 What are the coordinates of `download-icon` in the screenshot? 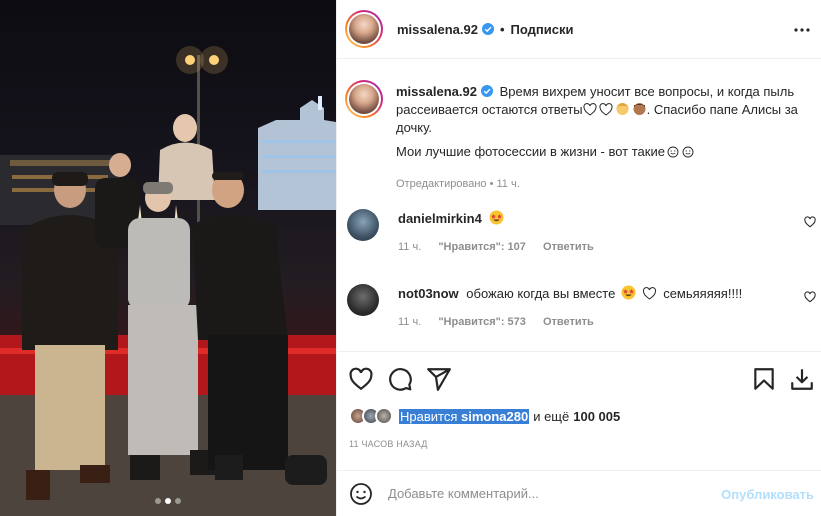 It's located at (802, 379).